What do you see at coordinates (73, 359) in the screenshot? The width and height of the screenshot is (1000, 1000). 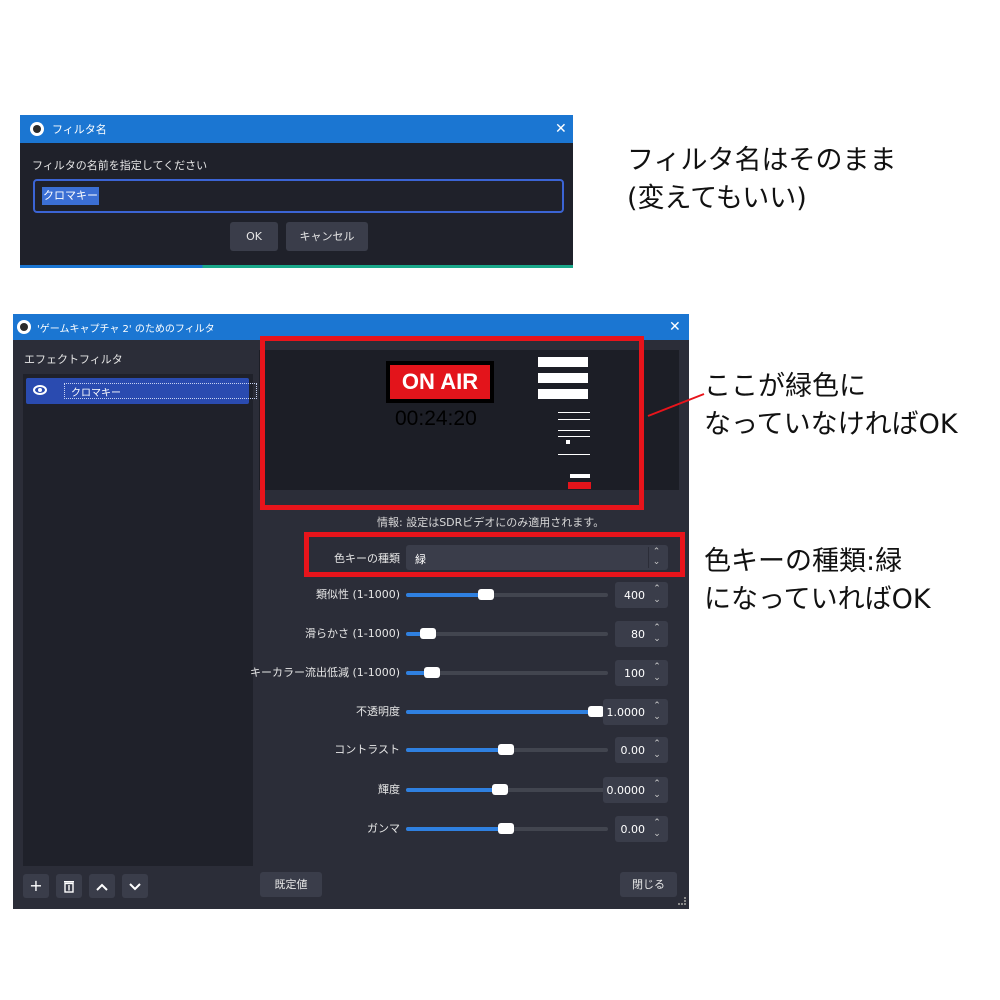 I see `effect-filters-label: エフェクトフィルタ` at bounding box center [73, 359].